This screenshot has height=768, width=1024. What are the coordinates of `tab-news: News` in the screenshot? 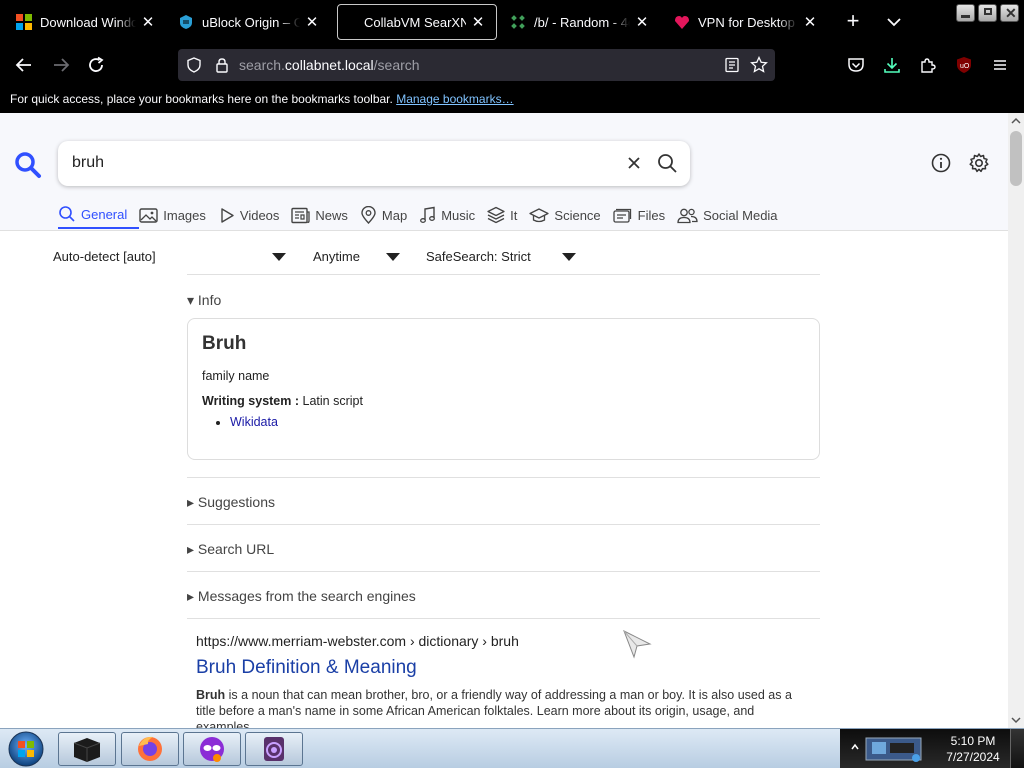 It's located at (325, 215).